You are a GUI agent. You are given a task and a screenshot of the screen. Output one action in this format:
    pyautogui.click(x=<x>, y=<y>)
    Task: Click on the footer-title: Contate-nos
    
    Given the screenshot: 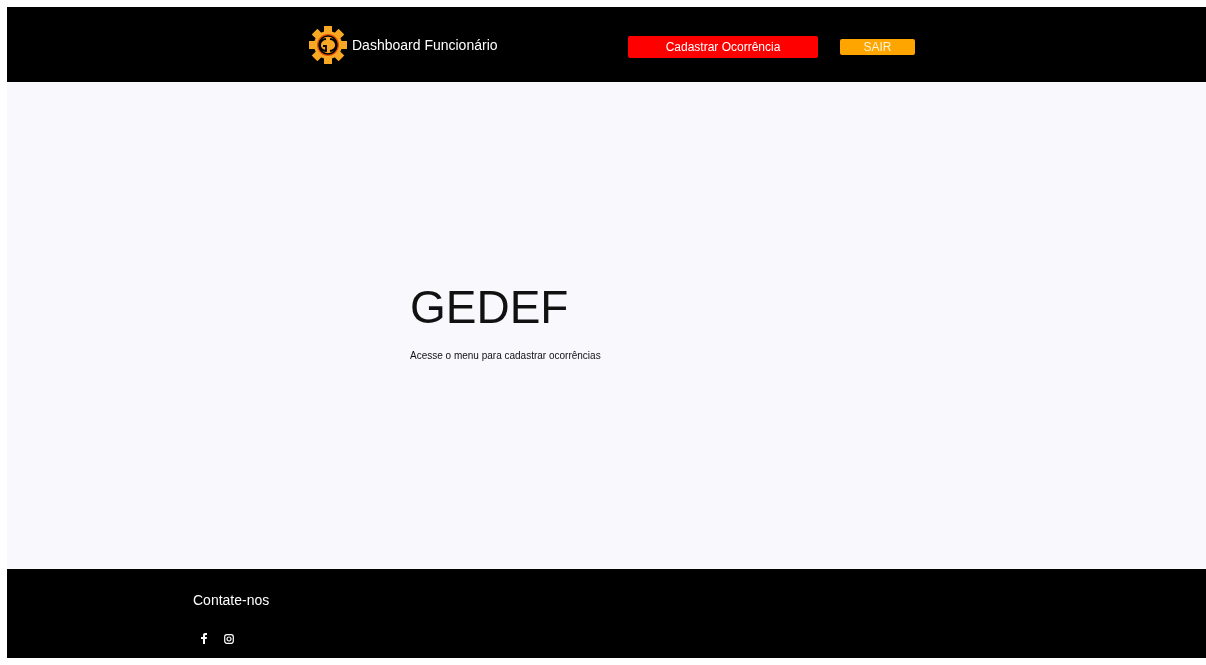 What is the action you would take?
    pyautogui.click(x=231, y=600)
    